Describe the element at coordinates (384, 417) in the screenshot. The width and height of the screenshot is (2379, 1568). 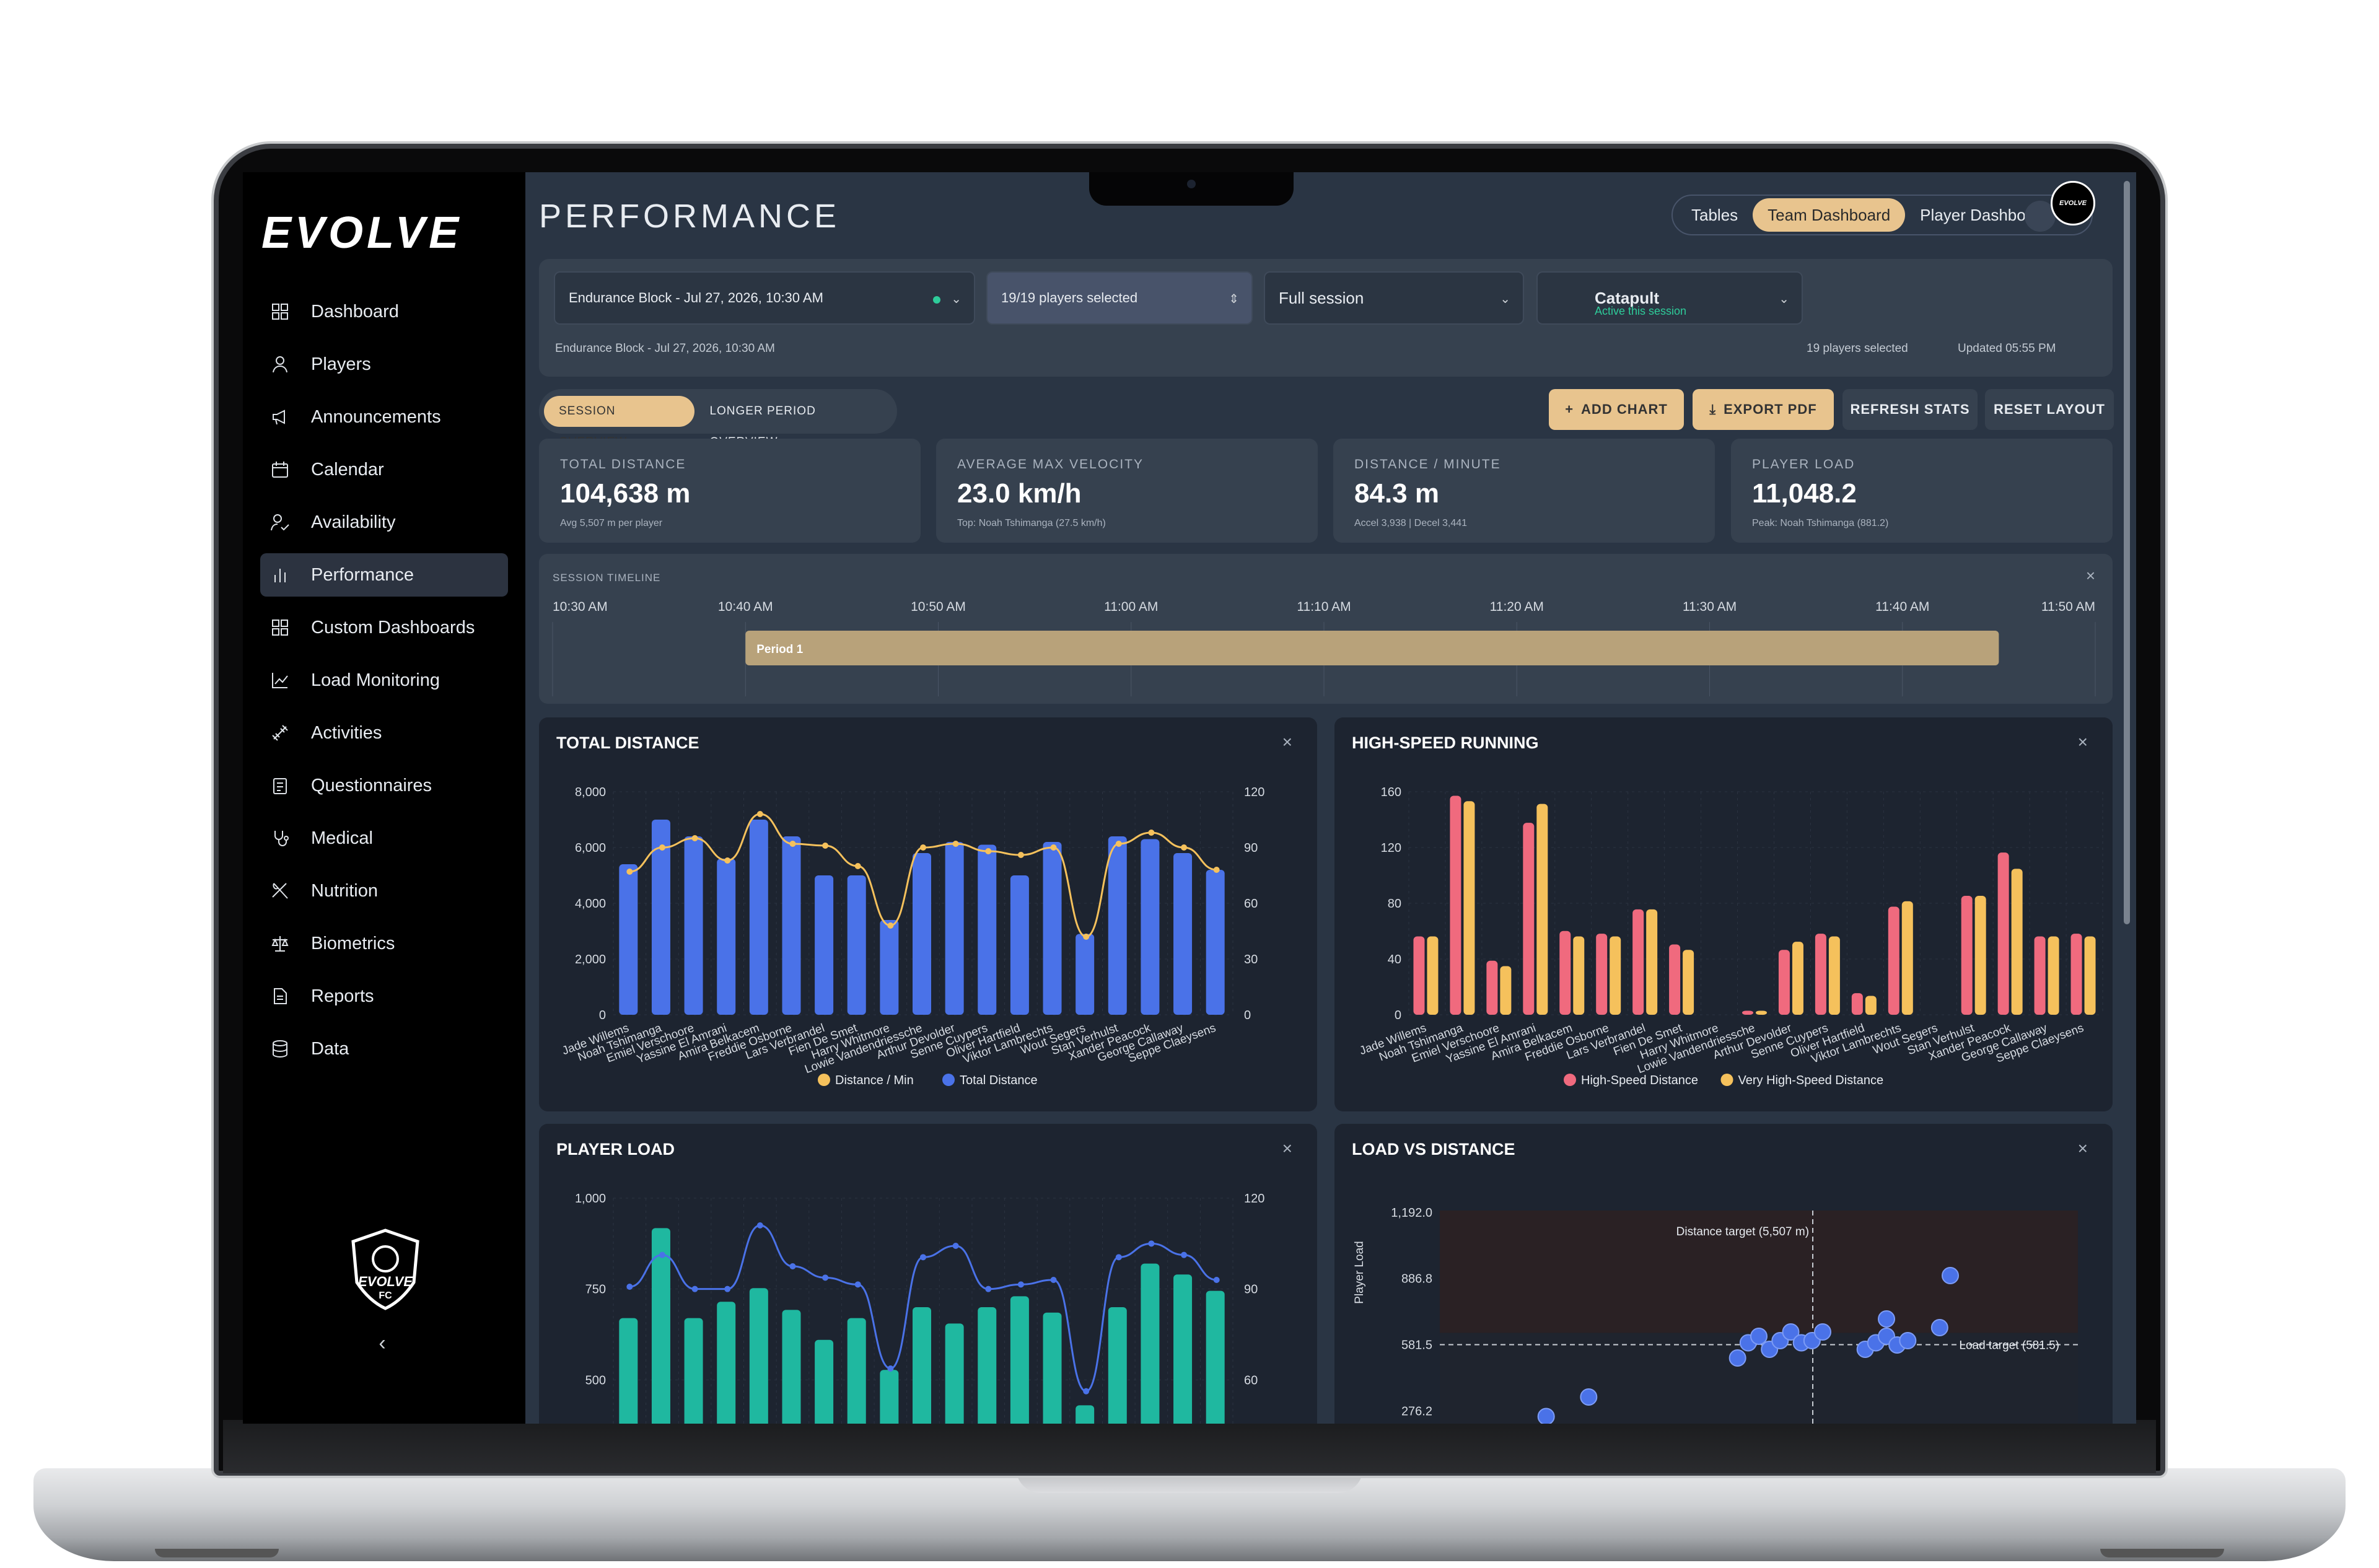
I see `sidebar-item-announcements: Announcements` at that location.